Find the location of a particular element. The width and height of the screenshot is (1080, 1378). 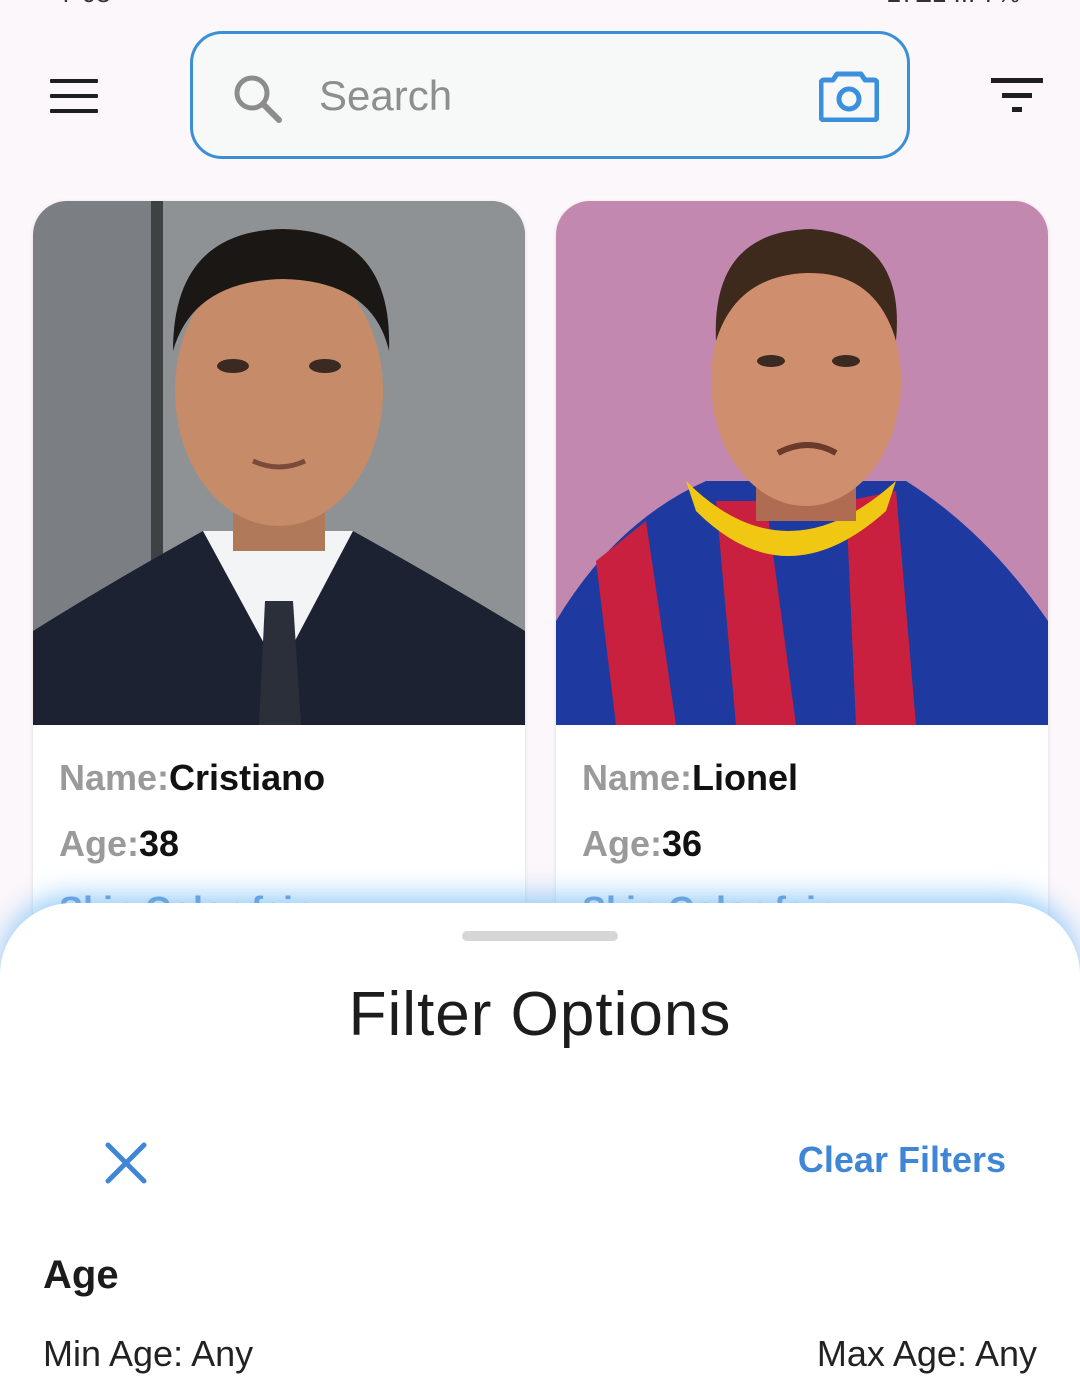

status-bar: 7 08 LTE1 ... 7% is located at coordinates (540, 4).